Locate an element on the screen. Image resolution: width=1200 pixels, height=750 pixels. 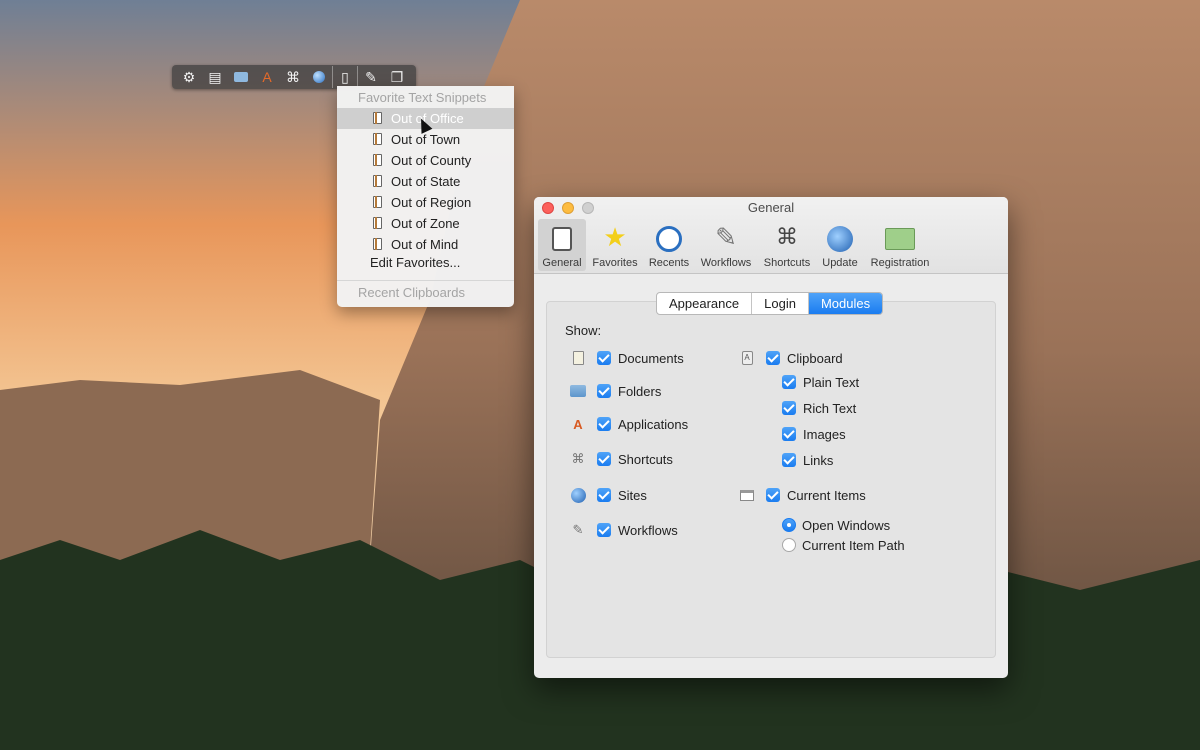
tab-recents: Recents is located at coordinates (669, 245).